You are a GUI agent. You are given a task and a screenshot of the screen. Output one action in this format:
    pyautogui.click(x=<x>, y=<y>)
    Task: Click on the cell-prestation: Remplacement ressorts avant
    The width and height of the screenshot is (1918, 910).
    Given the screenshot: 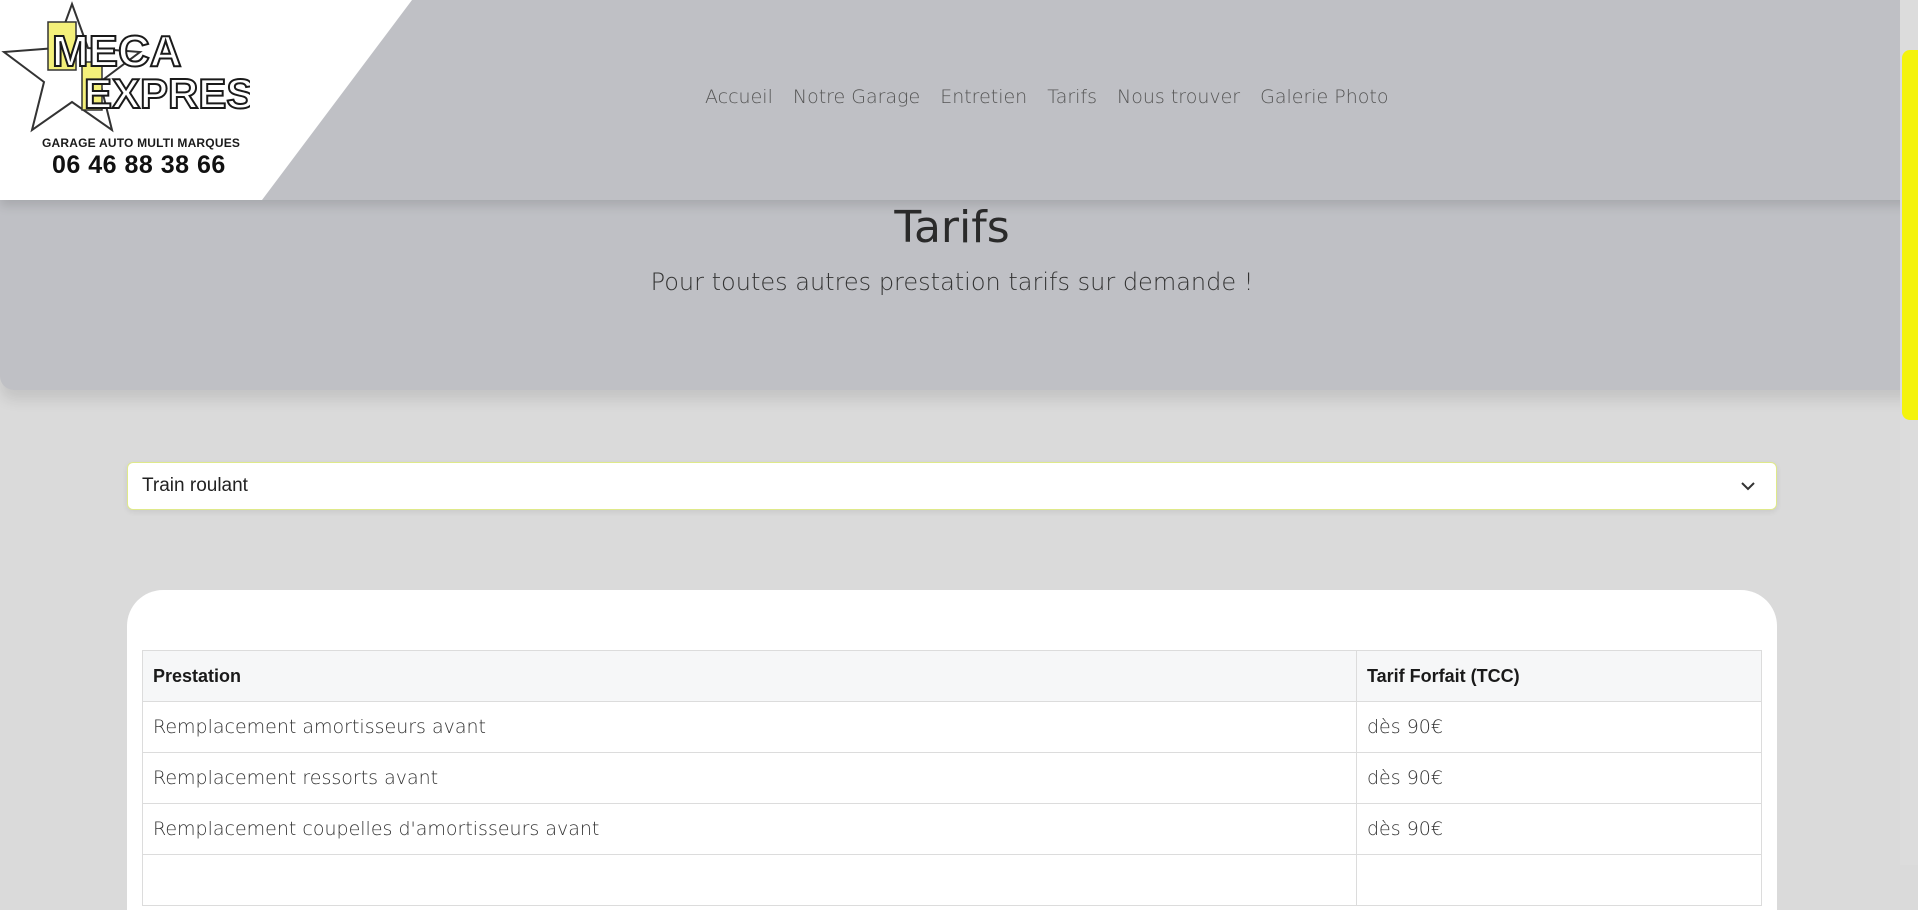 What is the action you would take?
    pyautogui.click(x=749, y=778)
    